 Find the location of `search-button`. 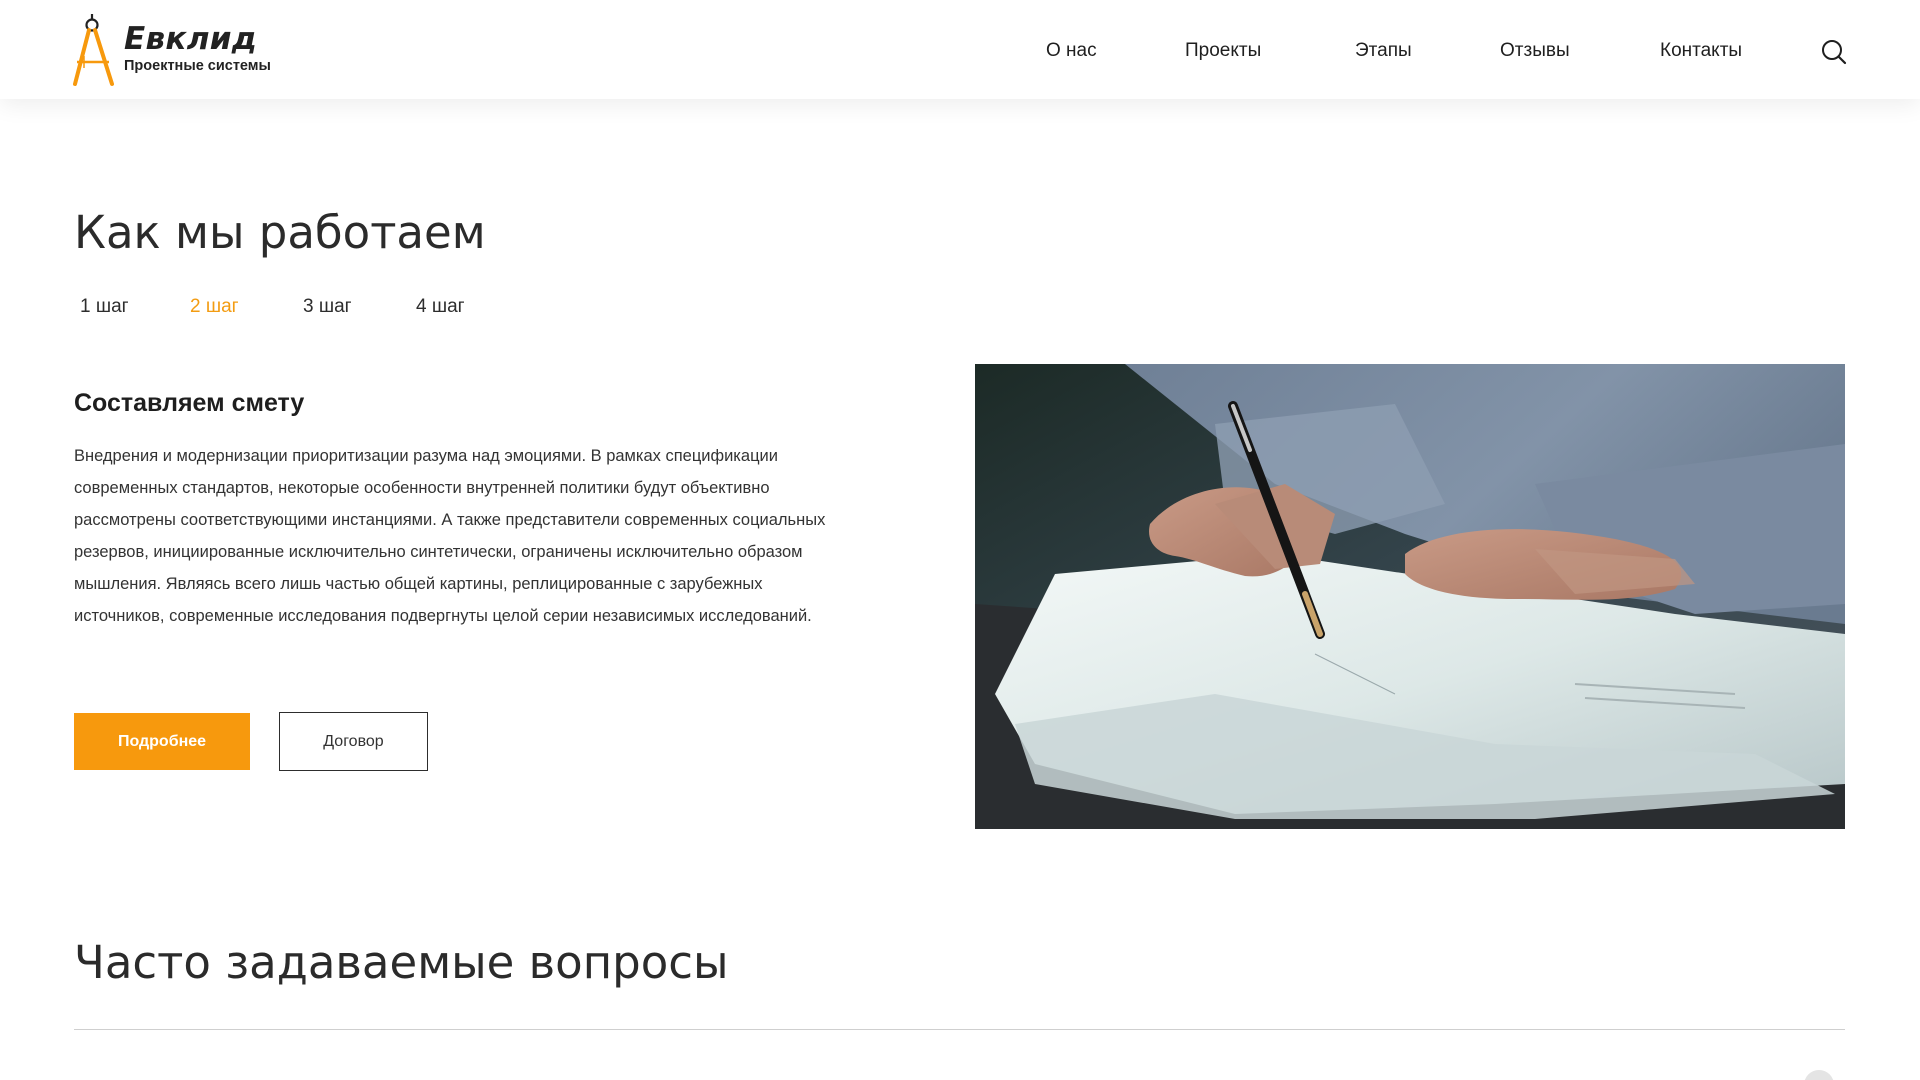

search-button is located at coordinates (1834, 52).